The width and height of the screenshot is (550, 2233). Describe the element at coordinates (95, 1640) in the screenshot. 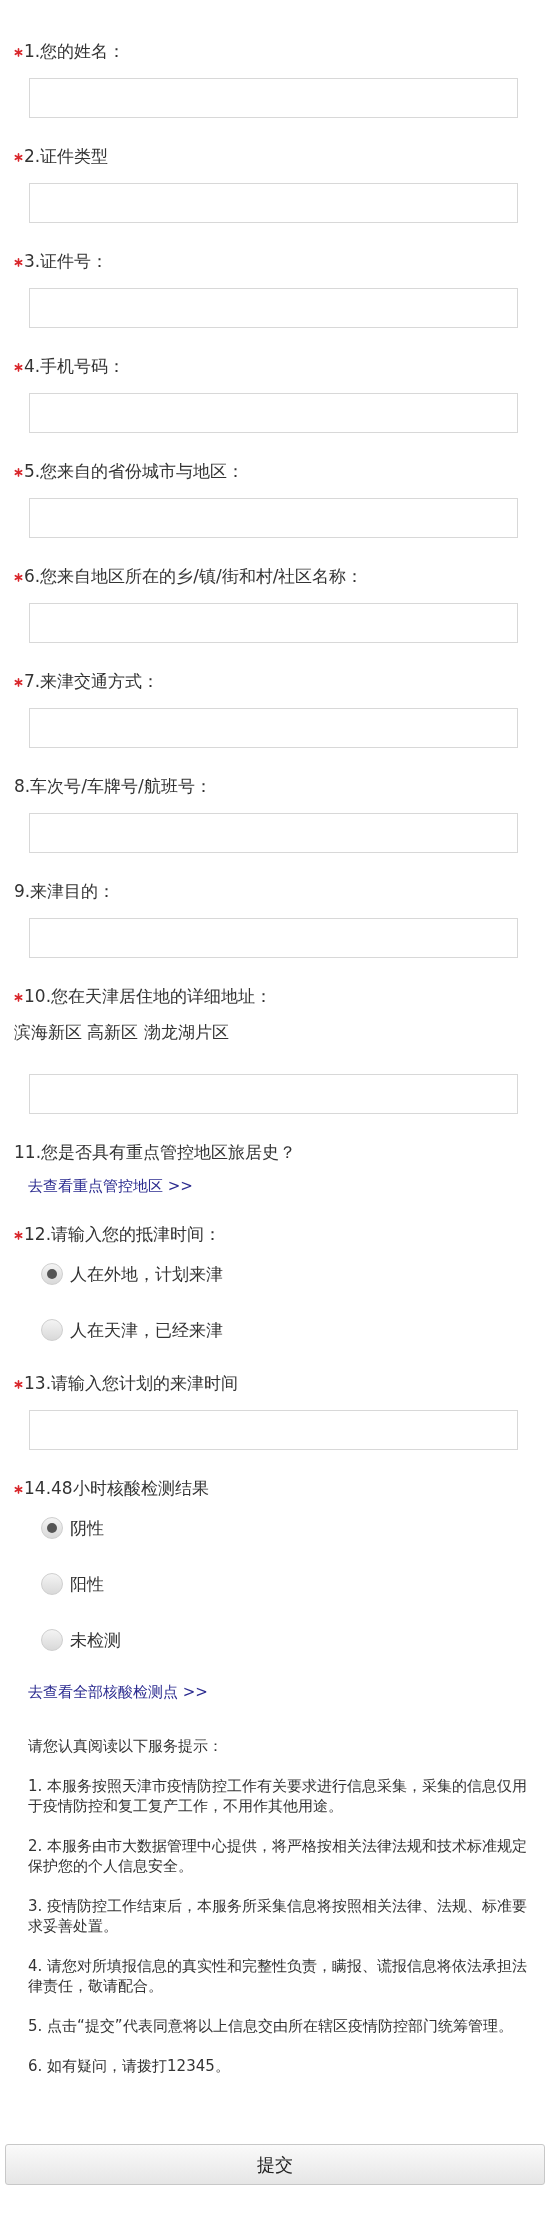

I see `radio-label: 未检测` at that location.